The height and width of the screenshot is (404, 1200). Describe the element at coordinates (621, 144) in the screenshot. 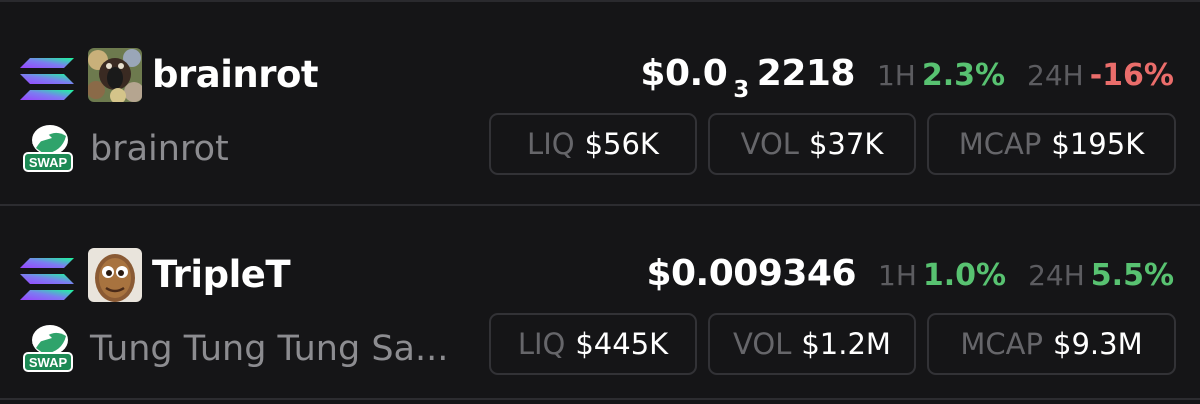

I see `liquidity-value: $56K` at that location.